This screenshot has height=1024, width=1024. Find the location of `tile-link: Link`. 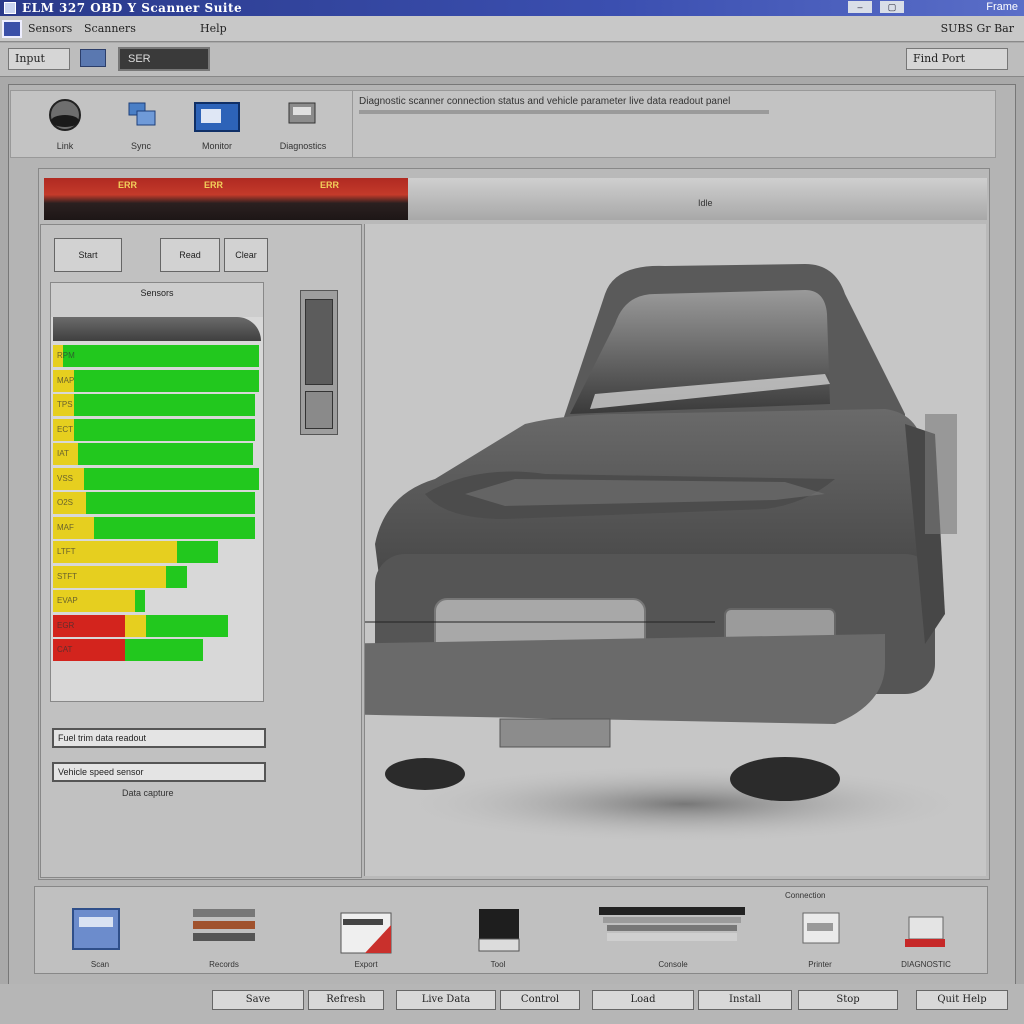

tile-link: Link is located at coordinates (65, 125).